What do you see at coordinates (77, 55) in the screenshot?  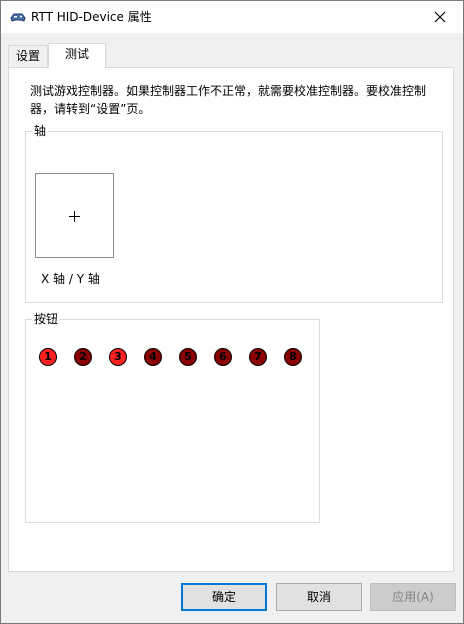 I see `tab-test: 测试` at bounding box center [77, 55].